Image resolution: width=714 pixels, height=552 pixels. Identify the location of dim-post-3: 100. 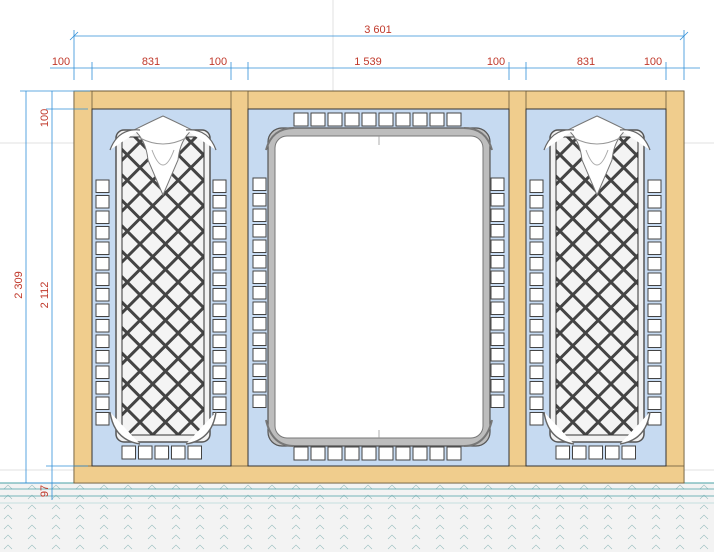
(496, 62).